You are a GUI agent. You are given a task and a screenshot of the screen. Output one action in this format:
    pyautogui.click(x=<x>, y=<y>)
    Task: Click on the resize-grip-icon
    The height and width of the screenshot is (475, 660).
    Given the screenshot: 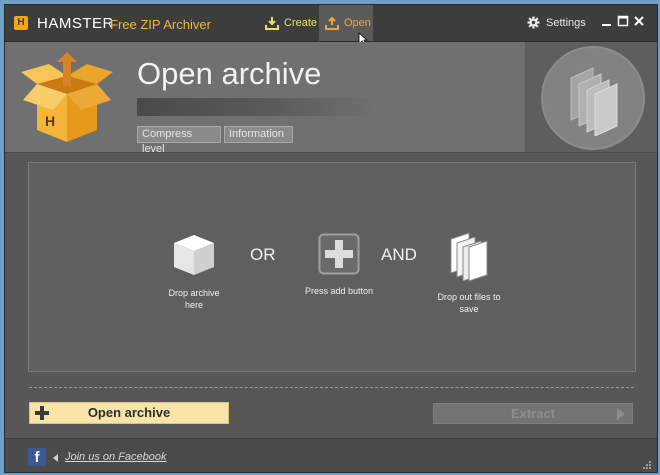 What is the action you would take?
    pyautogui.click(x=646, y=464)
    